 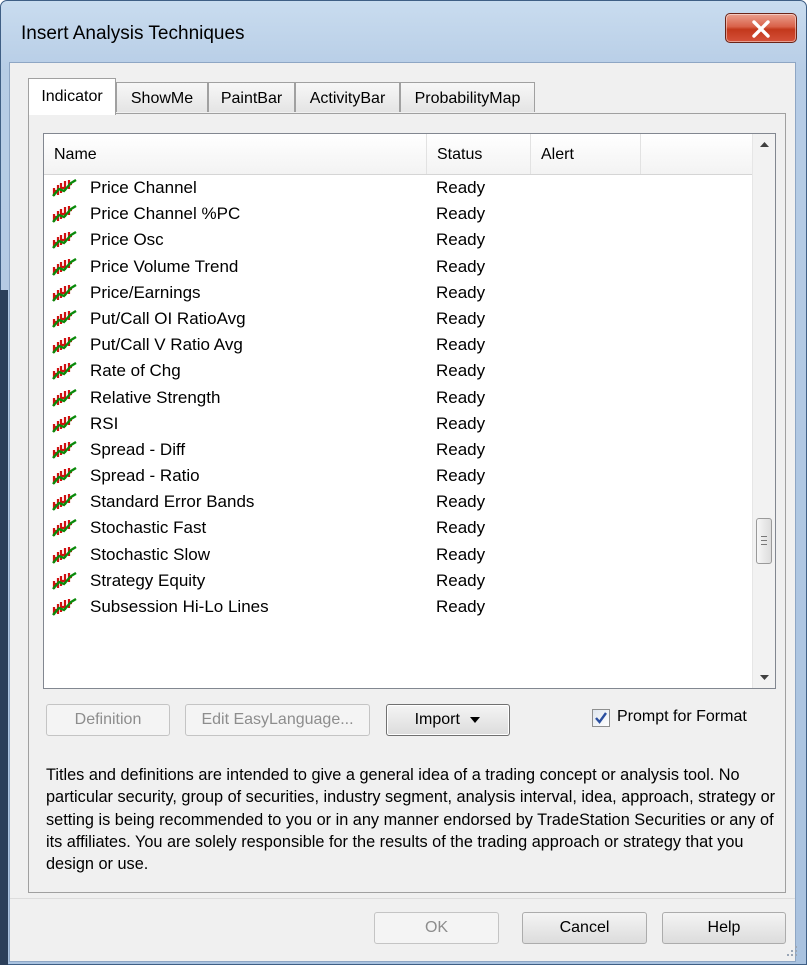 I want to click on dropdown-arrow-icon, so click(x=475, y=719).